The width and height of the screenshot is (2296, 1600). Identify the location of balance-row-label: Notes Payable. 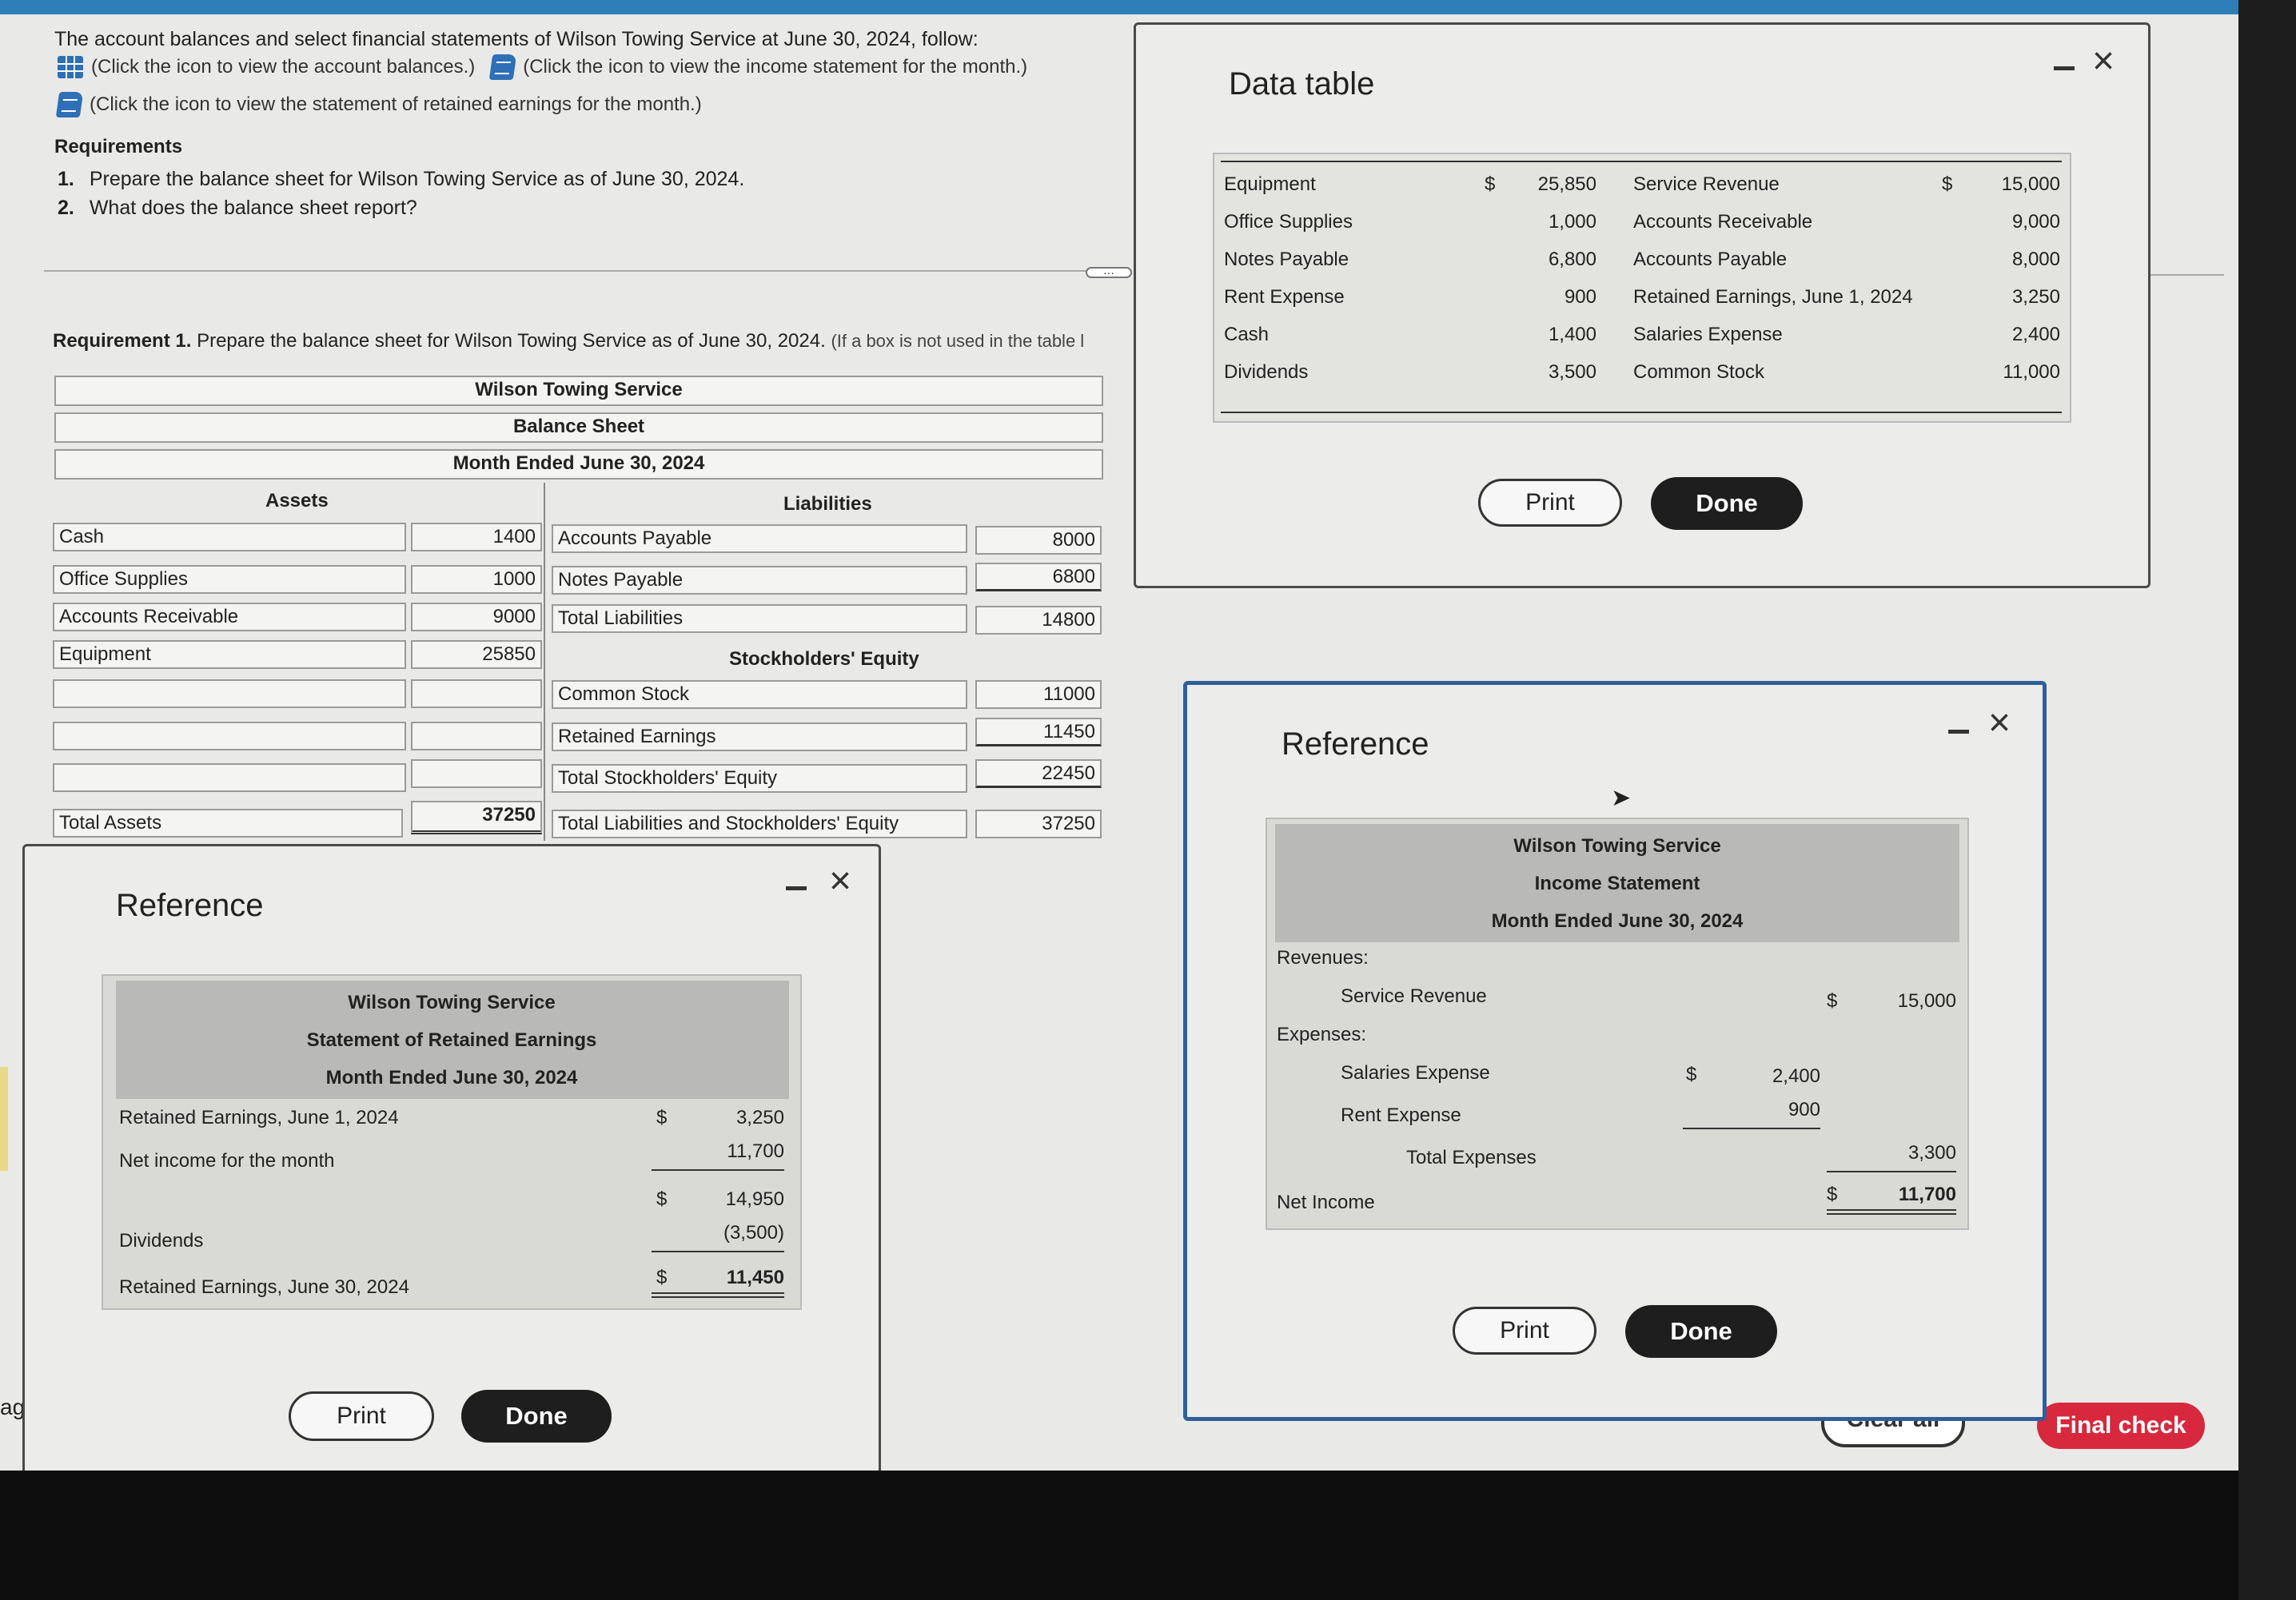
(1286, 259).